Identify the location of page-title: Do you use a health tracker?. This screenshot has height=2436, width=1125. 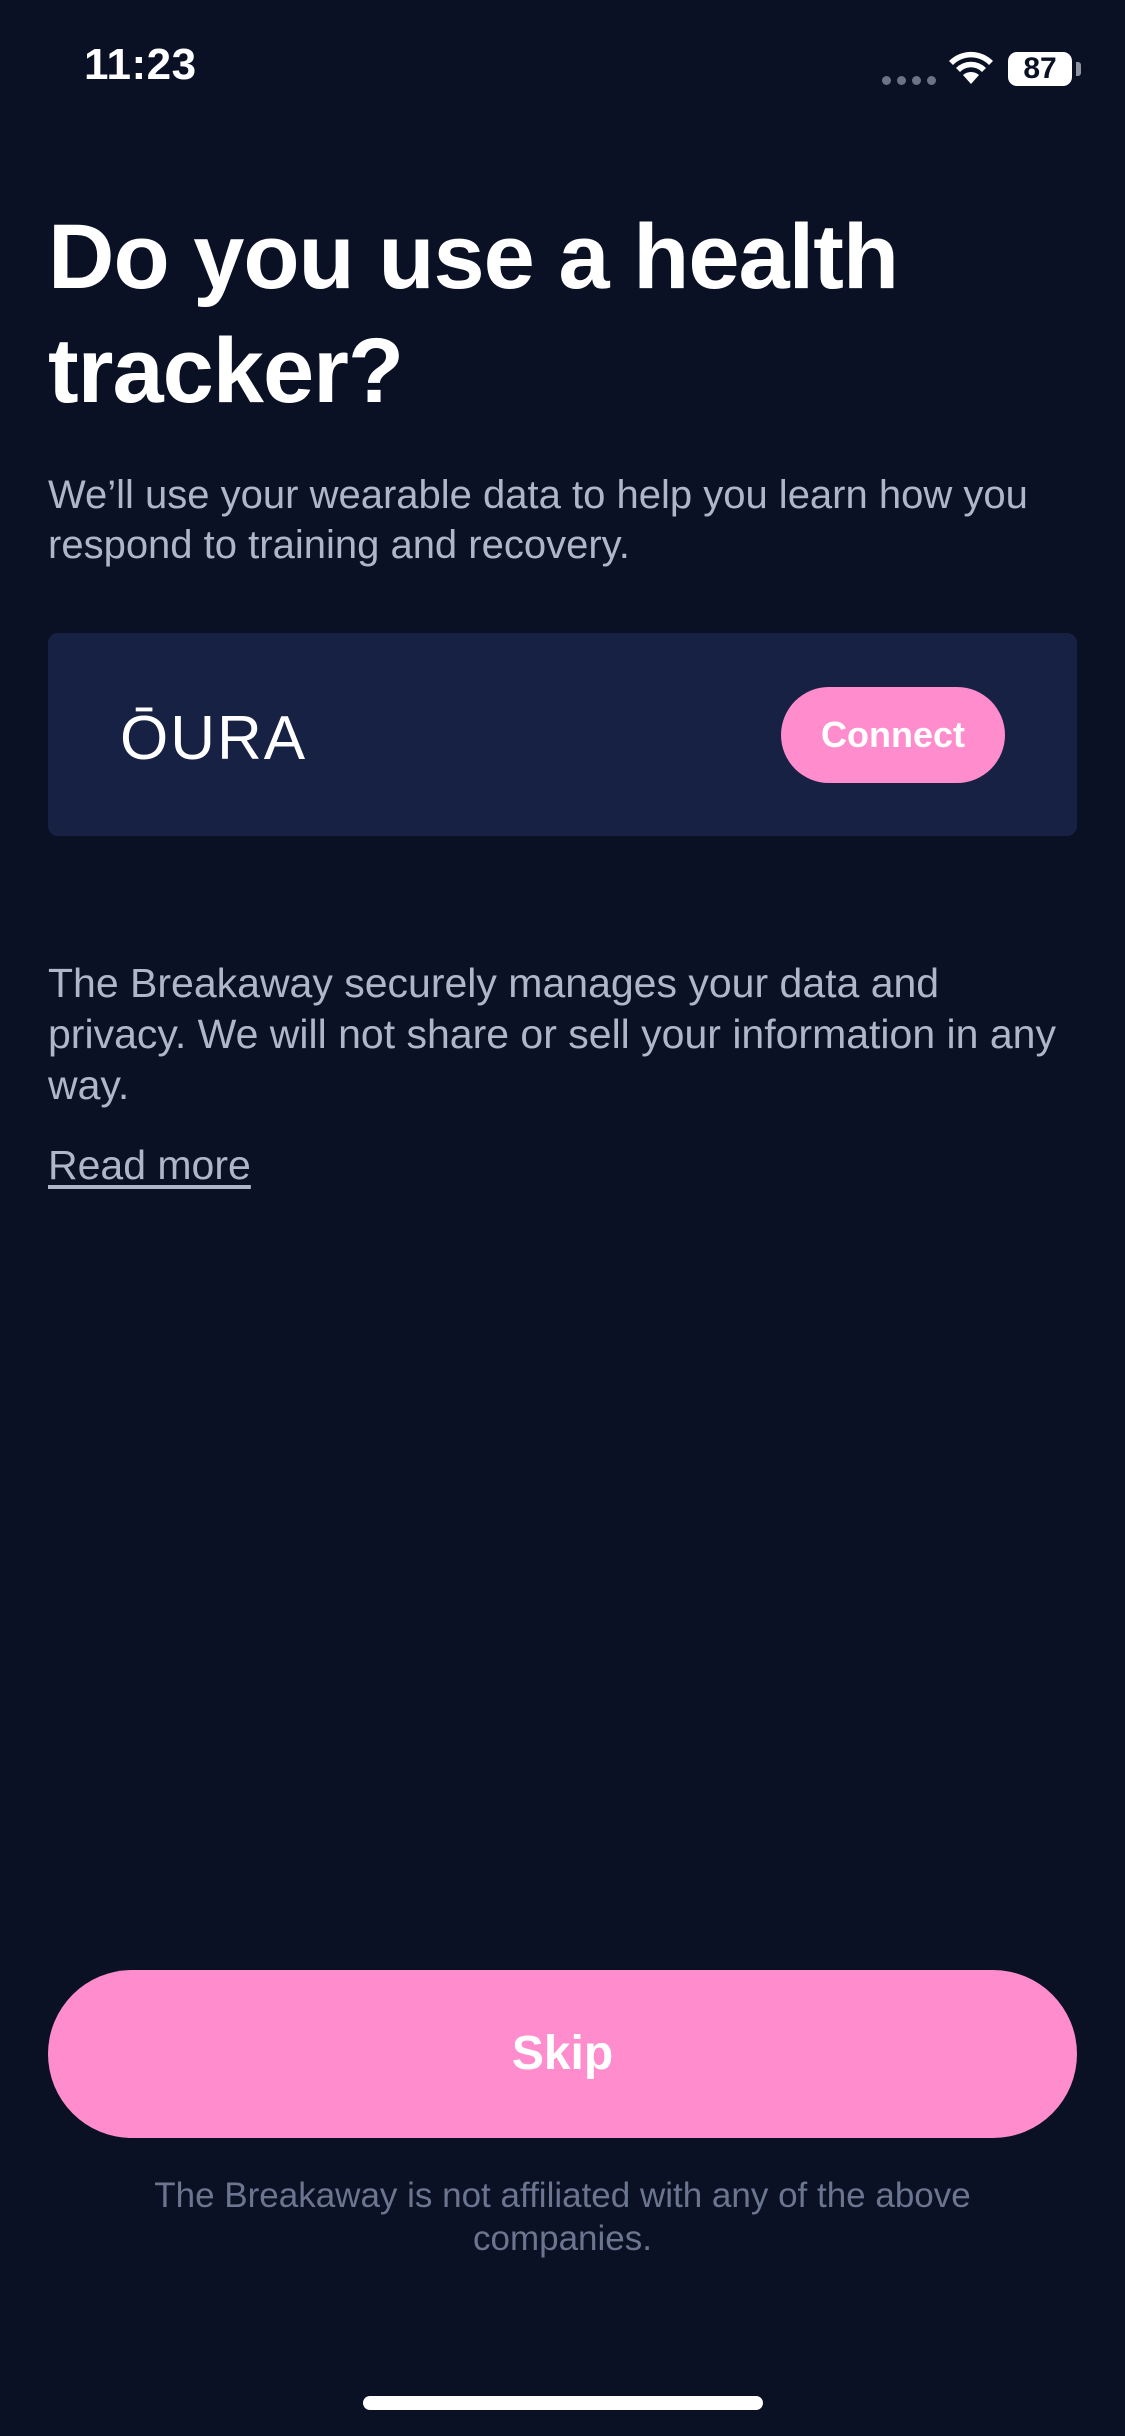
(473, 314).